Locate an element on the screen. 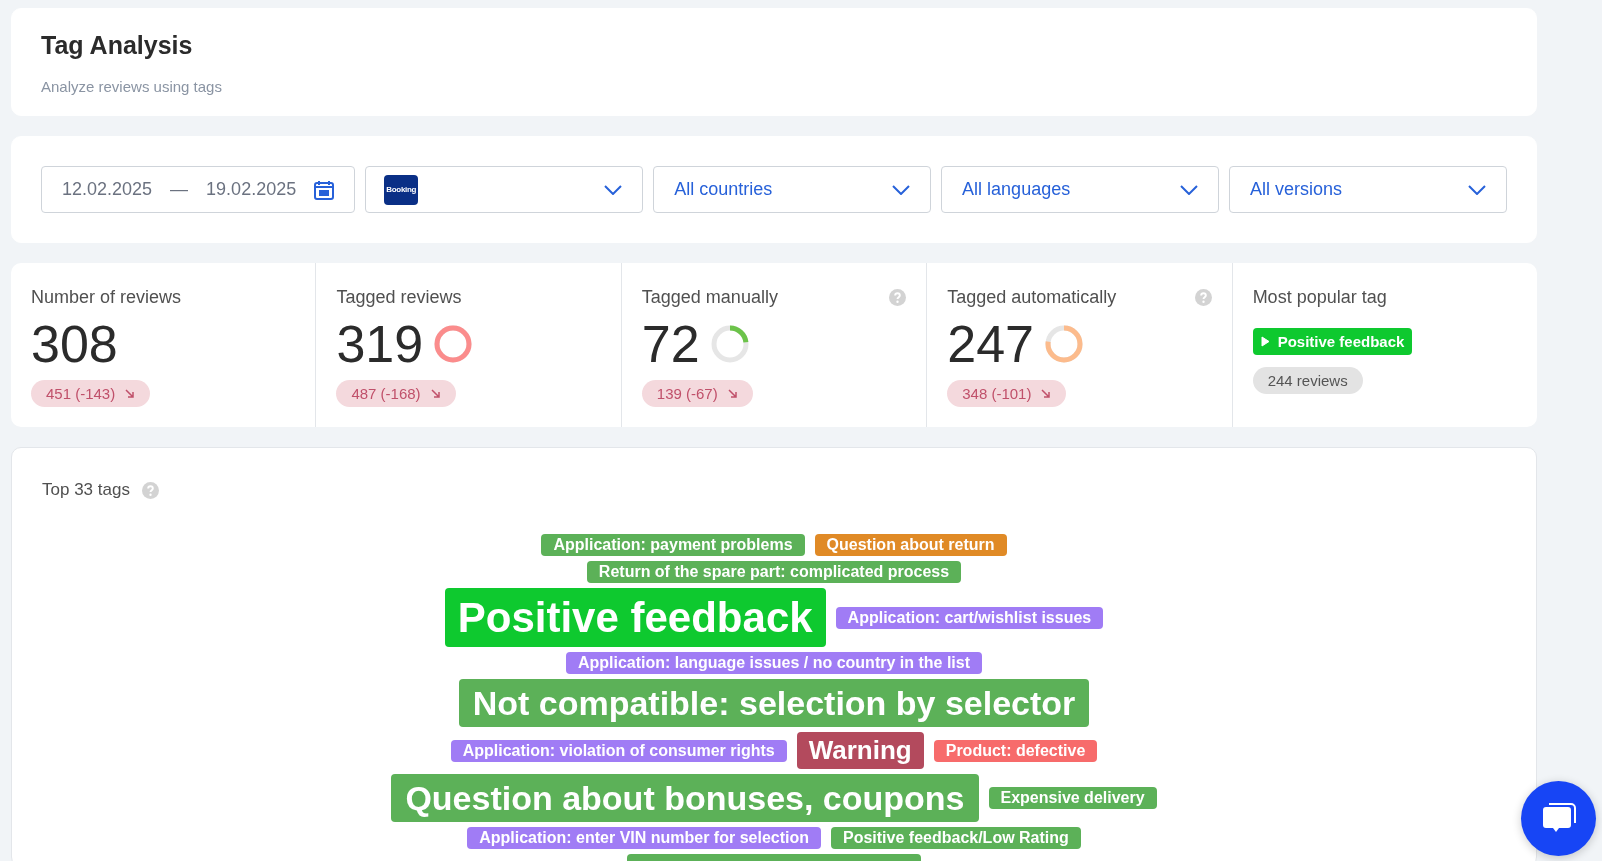  section-title: Top 33 tags is located at coordinates (86, 490).